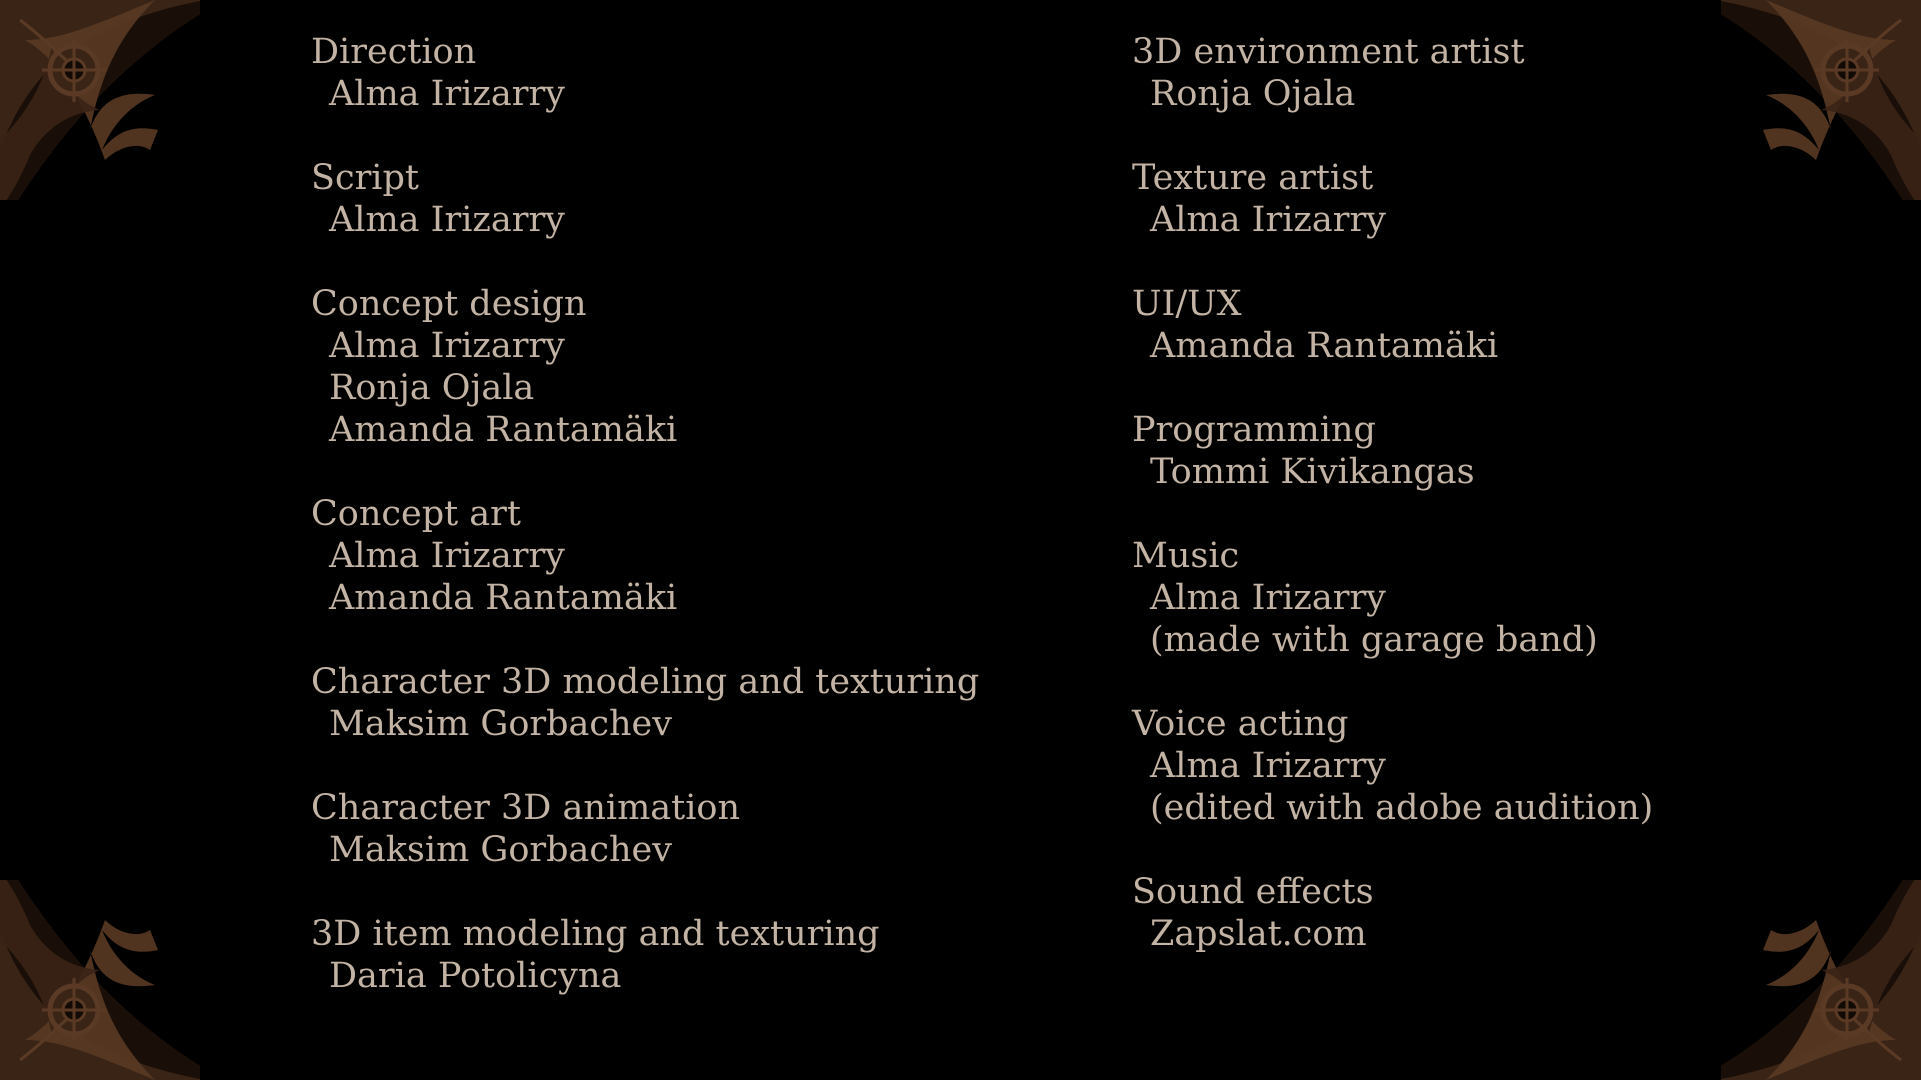 This screenshot has width=1921, height=1080. Describe the element at coordinates (1402, 808) in the screenshot. I see `credit-note: (edited with adobe audition)` at that location.